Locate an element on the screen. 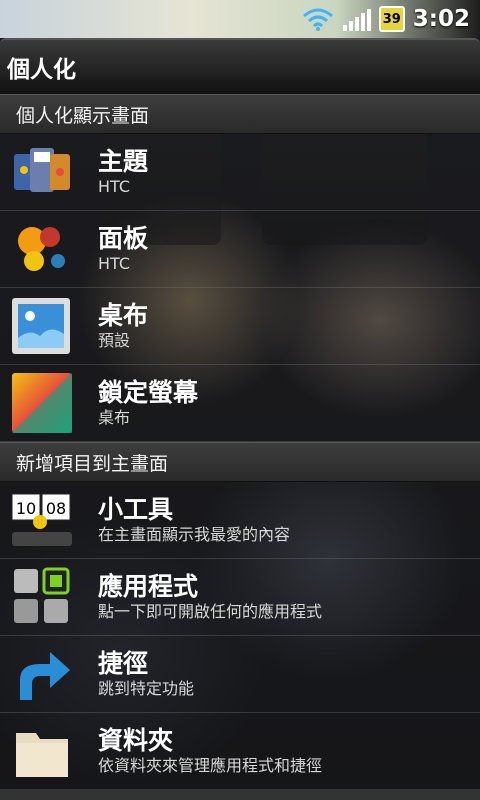 The image size is (480, 800). item-title: 資料夾 is located at coordinates (136, 740).